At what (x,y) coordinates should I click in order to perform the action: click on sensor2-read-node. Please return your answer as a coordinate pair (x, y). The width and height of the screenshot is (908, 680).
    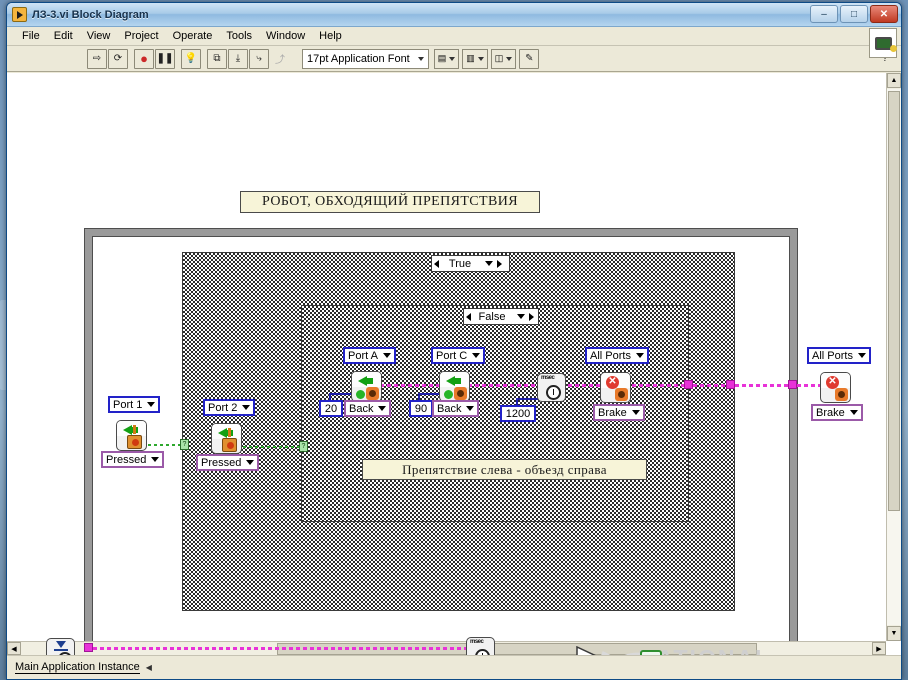
    Looking at the image, I should click on (226, 438).